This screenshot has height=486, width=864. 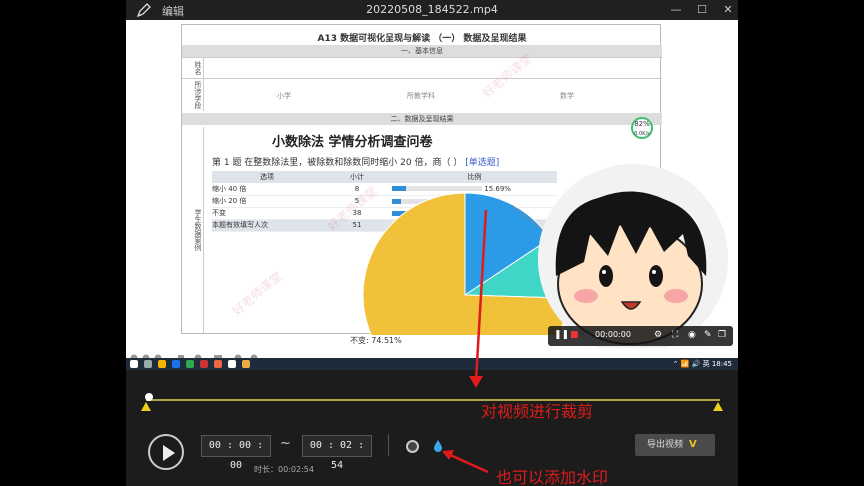 What do you see at coordinates (552, 477) in the screenshot?
I see `annotation-watermark: 也可以添加水印` at bounding box center [552, 477].